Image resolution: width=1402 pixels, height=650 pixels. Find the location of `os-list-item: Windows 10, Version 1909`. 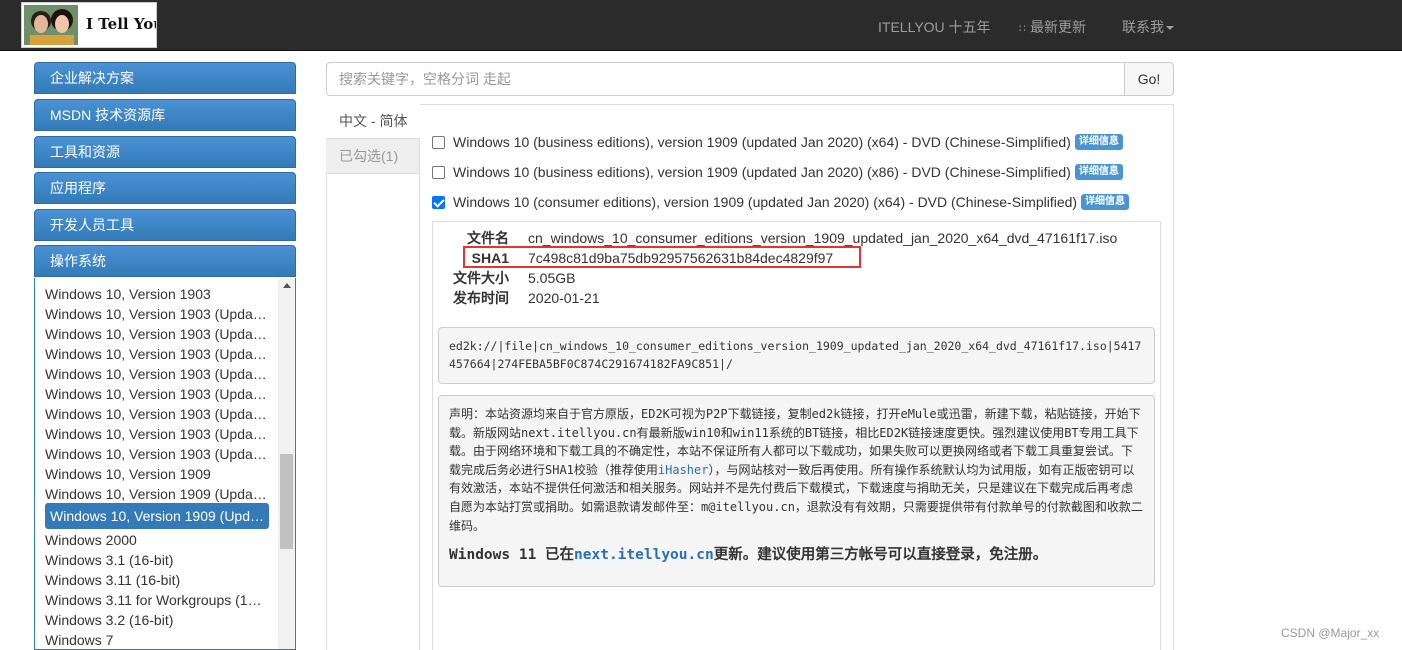

os-list-item: Windows 10, Version 1909 is located at coordinates (157, 474).